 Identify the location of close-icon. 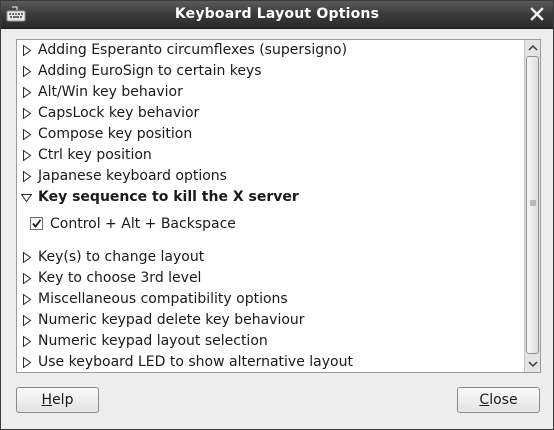
(537, 14).